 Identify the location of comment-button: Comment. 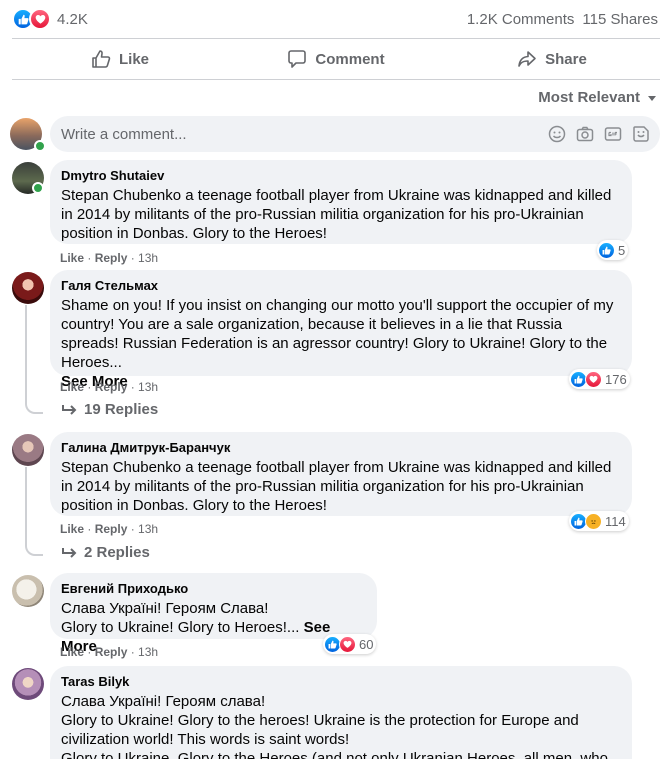
(336, 59).